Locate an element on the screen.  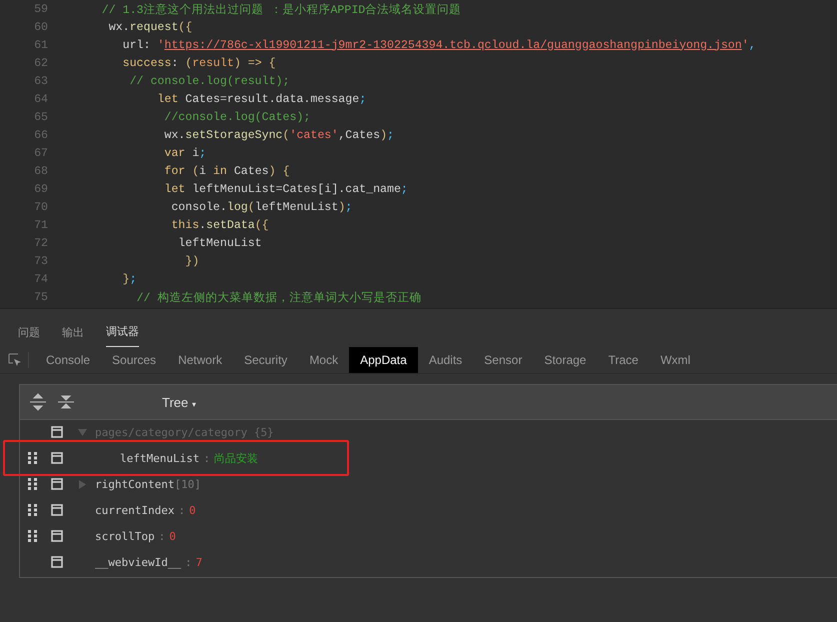
code-line: for (i in Cates) { is located at coordinates (226, 171).